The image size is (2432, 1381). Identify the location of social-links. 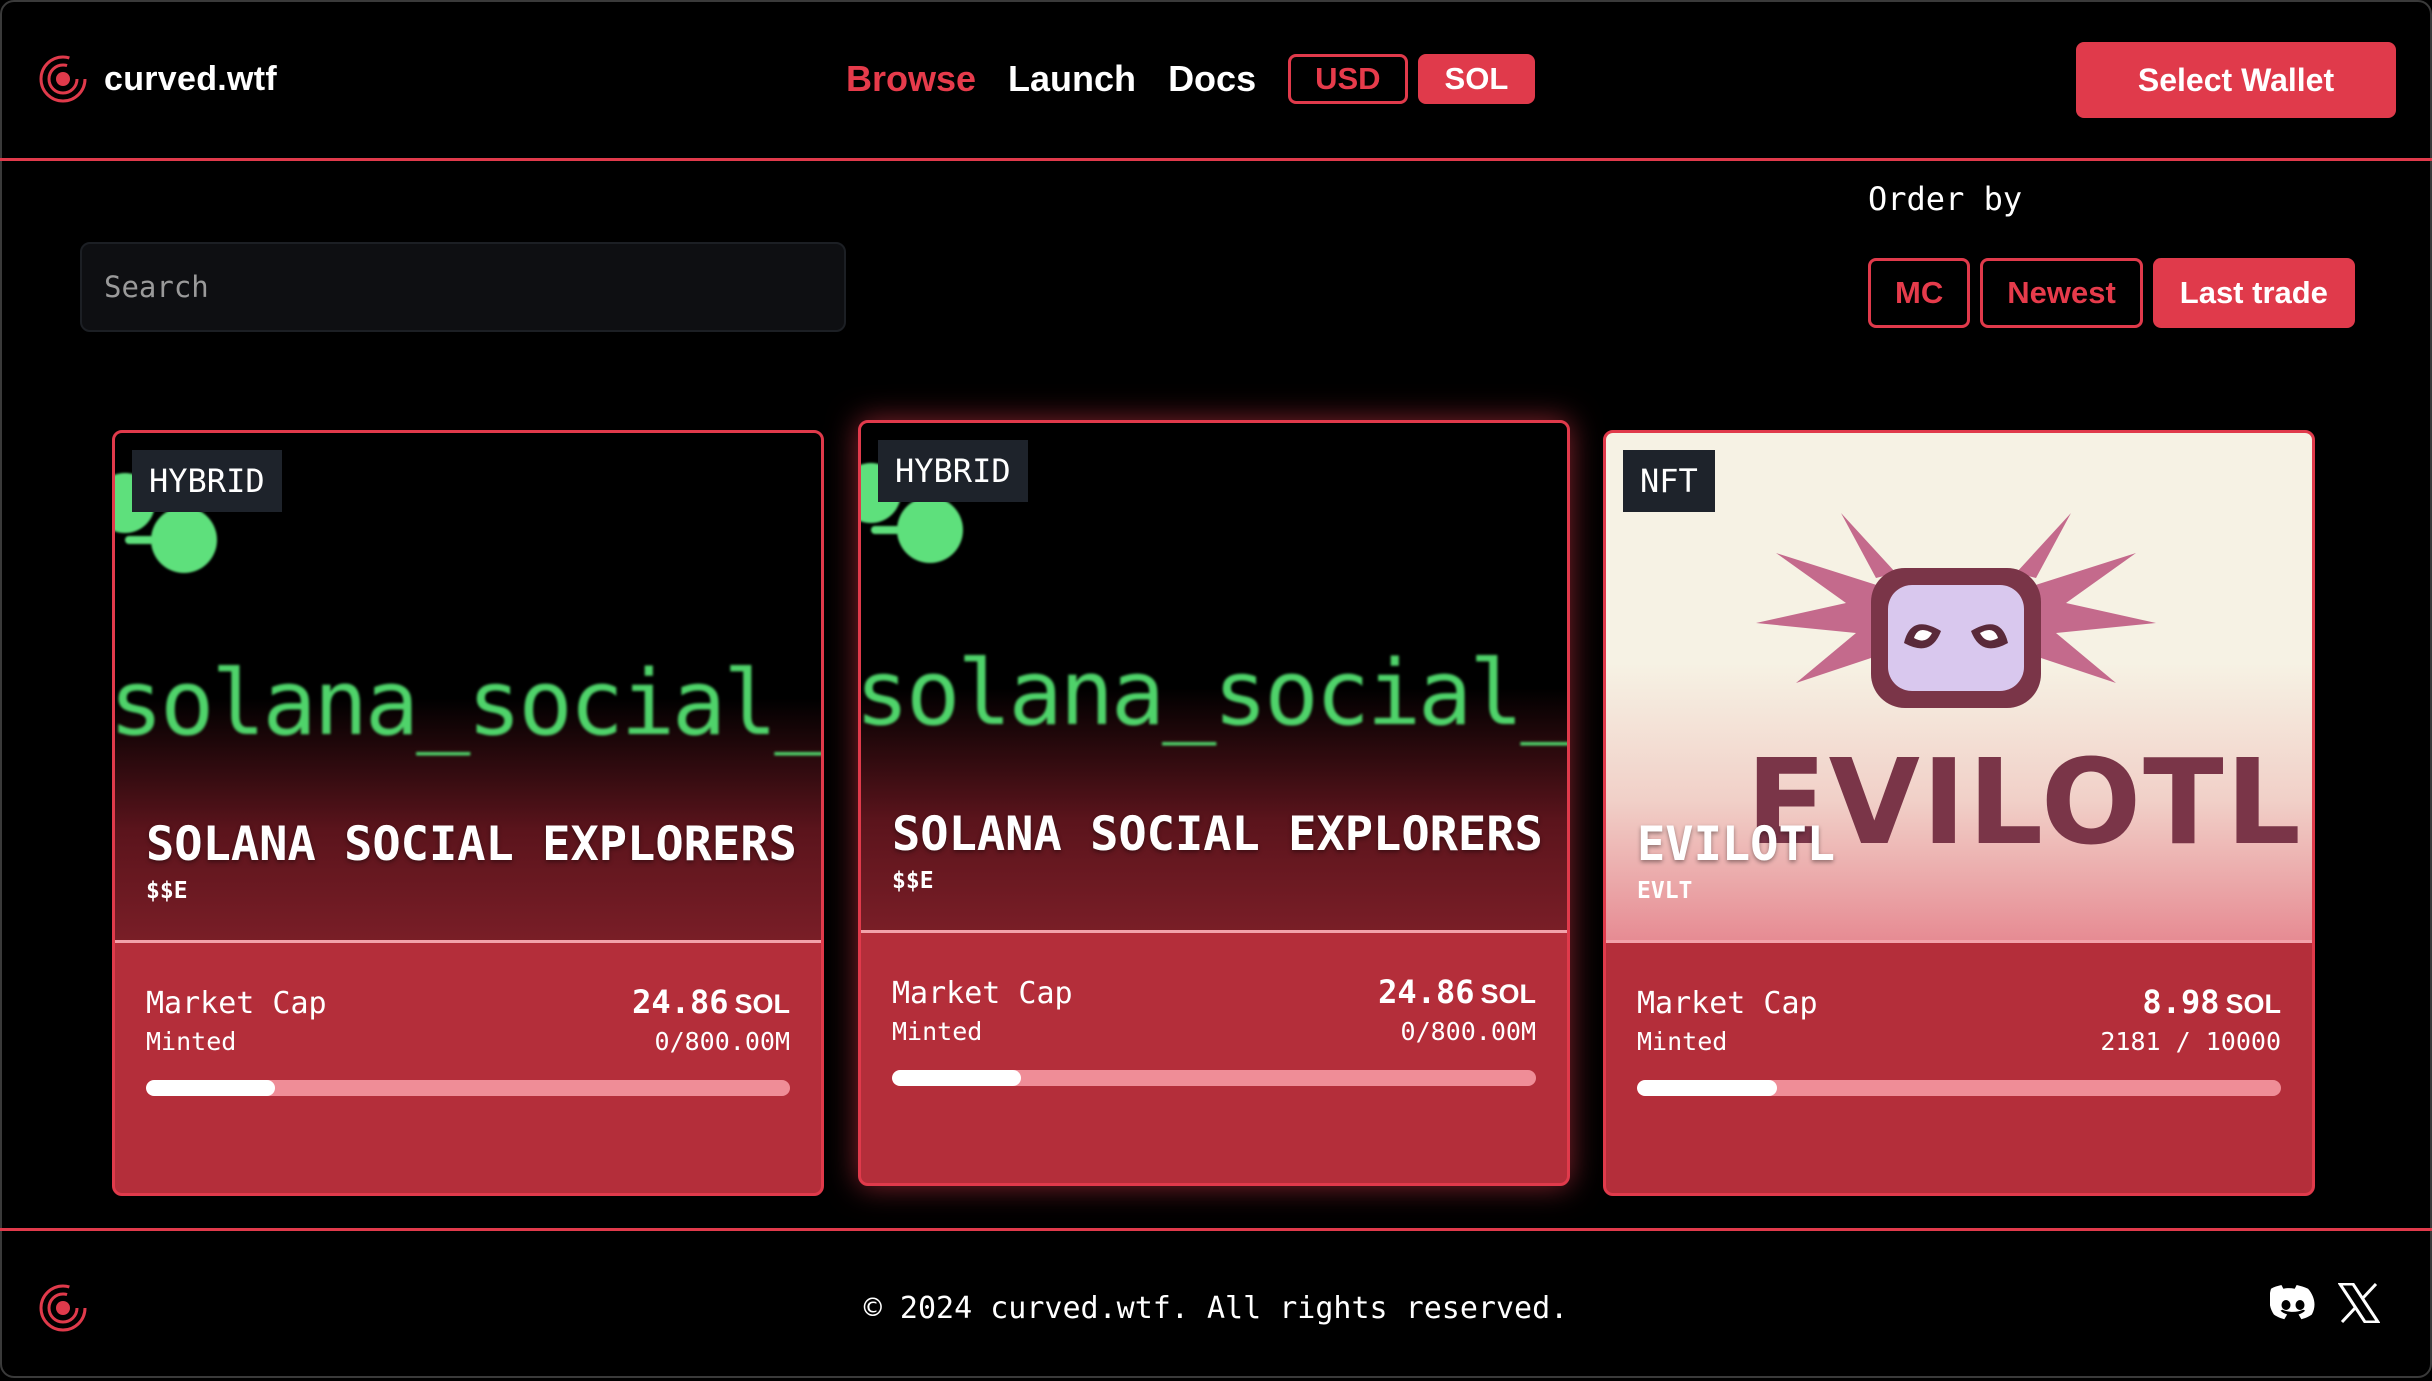
(2325, 1303).